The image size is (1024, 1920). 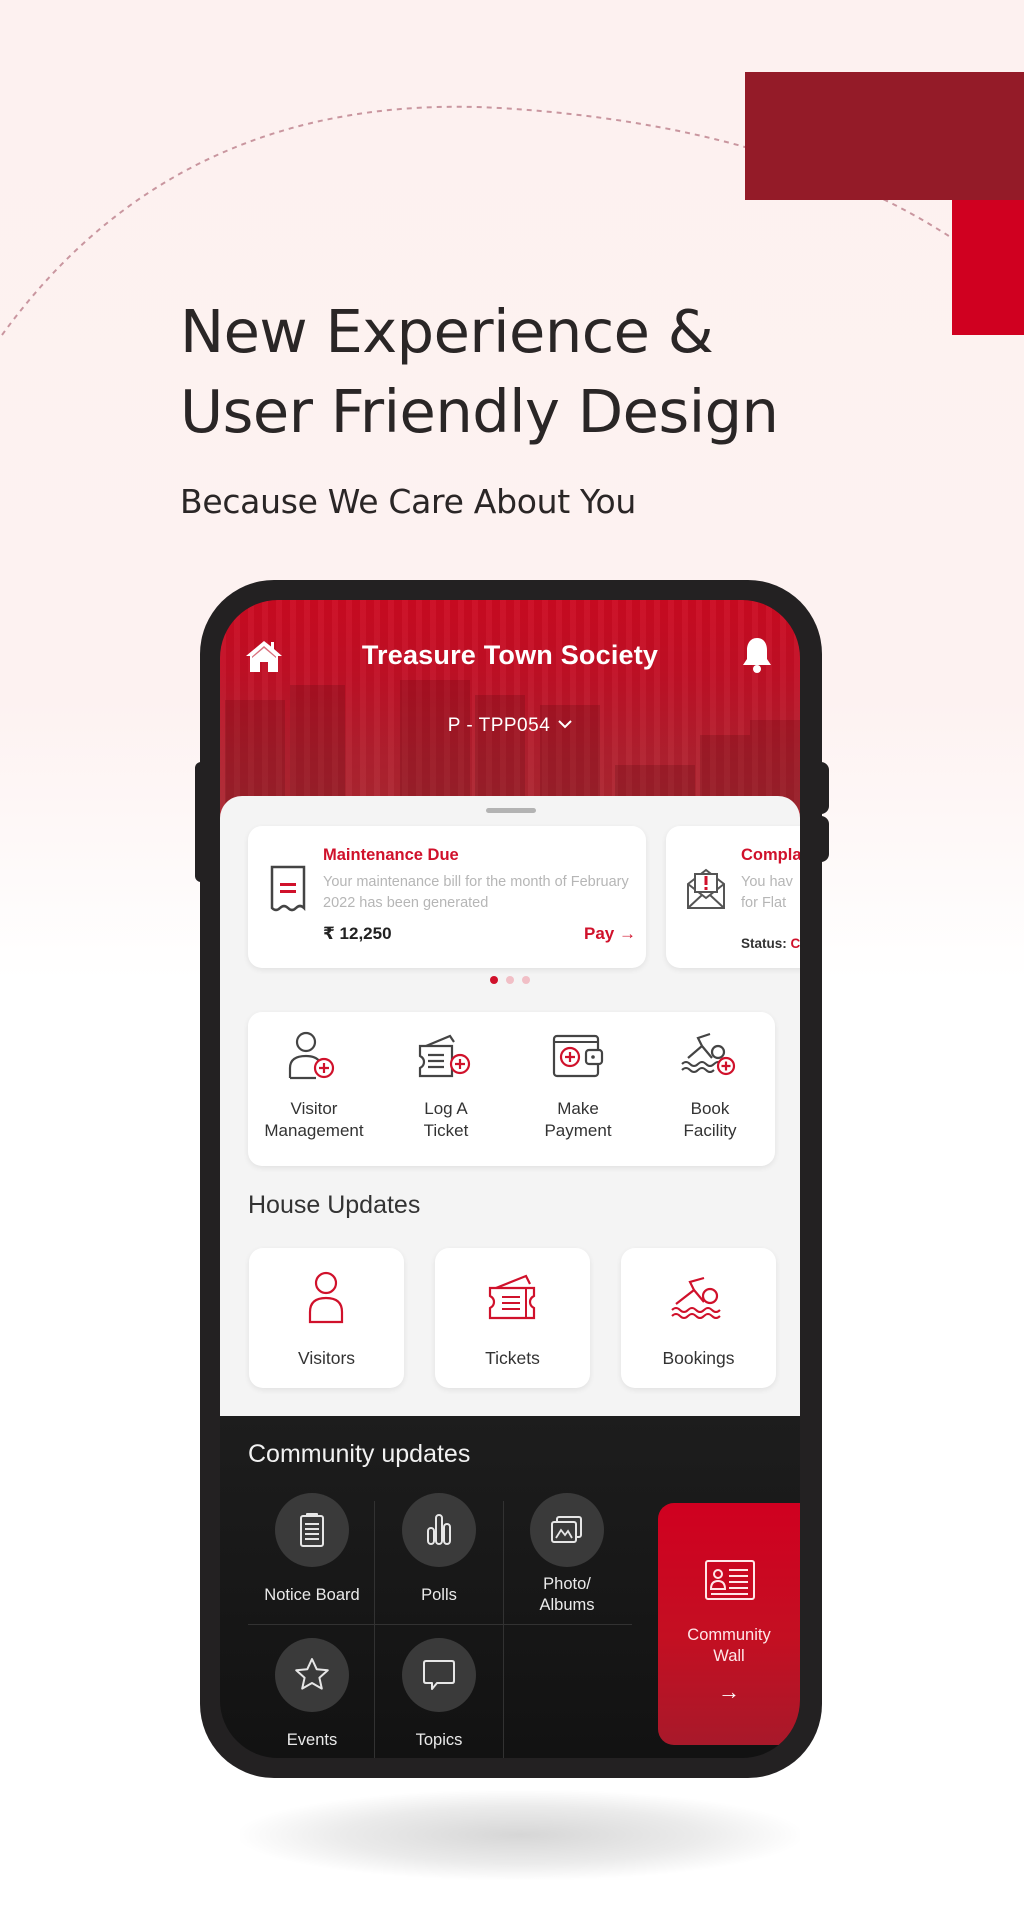 I want to click on notice-board-item: Notice Board, so click(x=312, y=1549).